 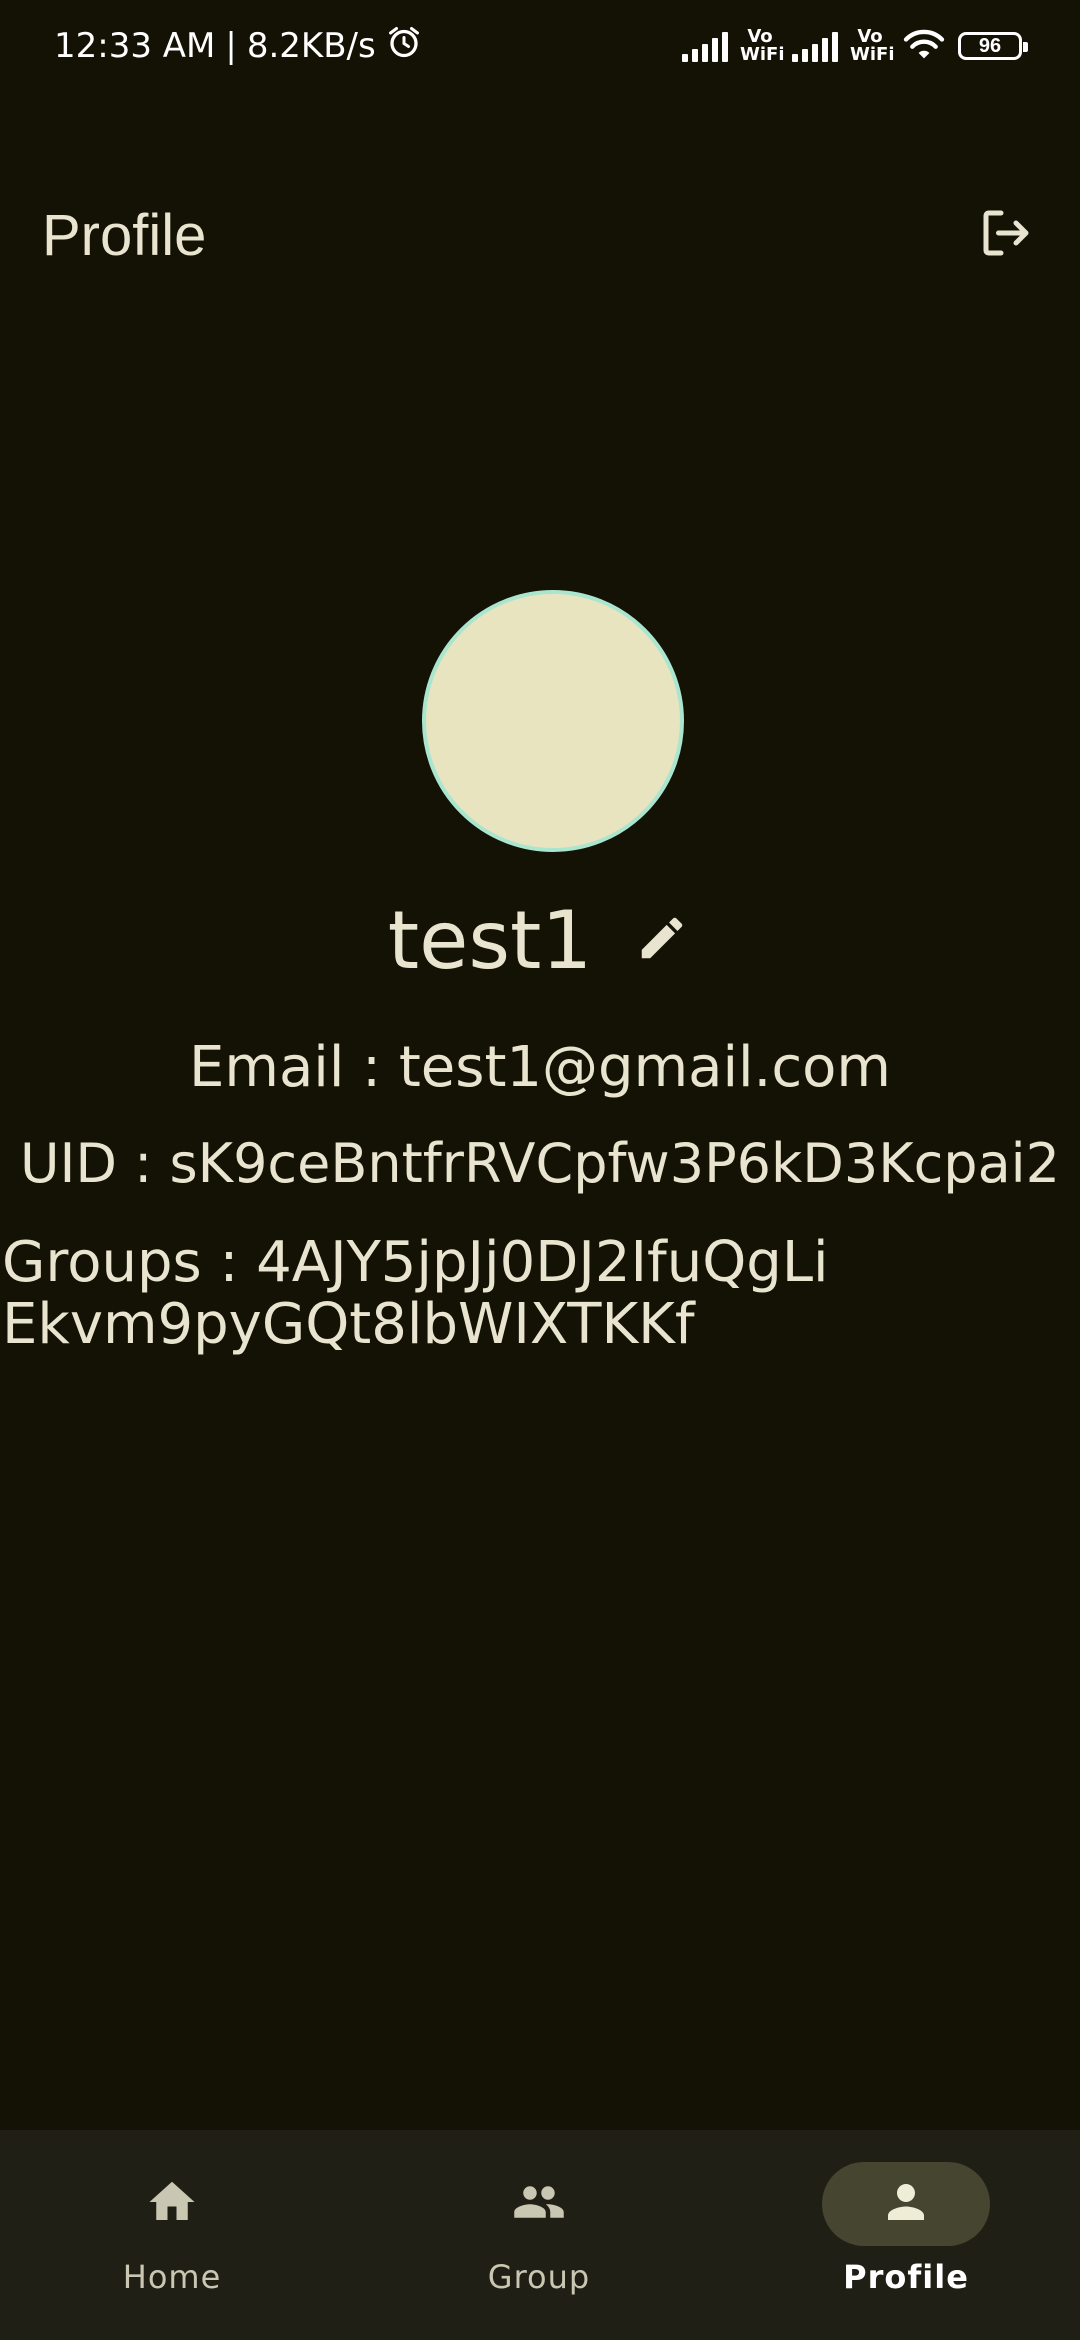 What do you see at coordinates (124, 235) in the screenshot?
I see `page-title: Profile` at bounding box center [124, 235].